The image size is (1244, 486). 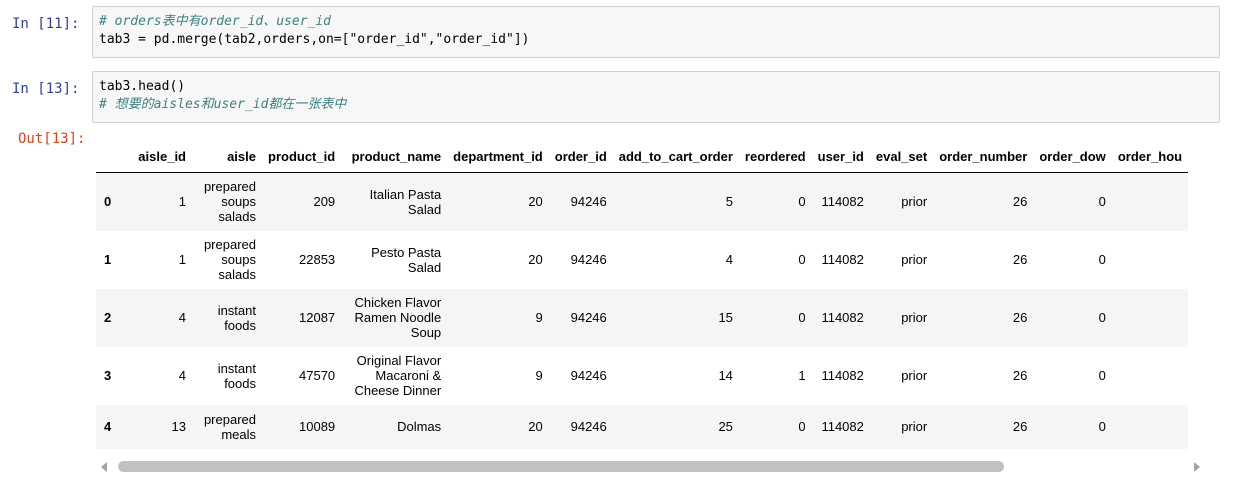 I want to click on output-prompt: Out[13]:, so click(x=52, y=139).